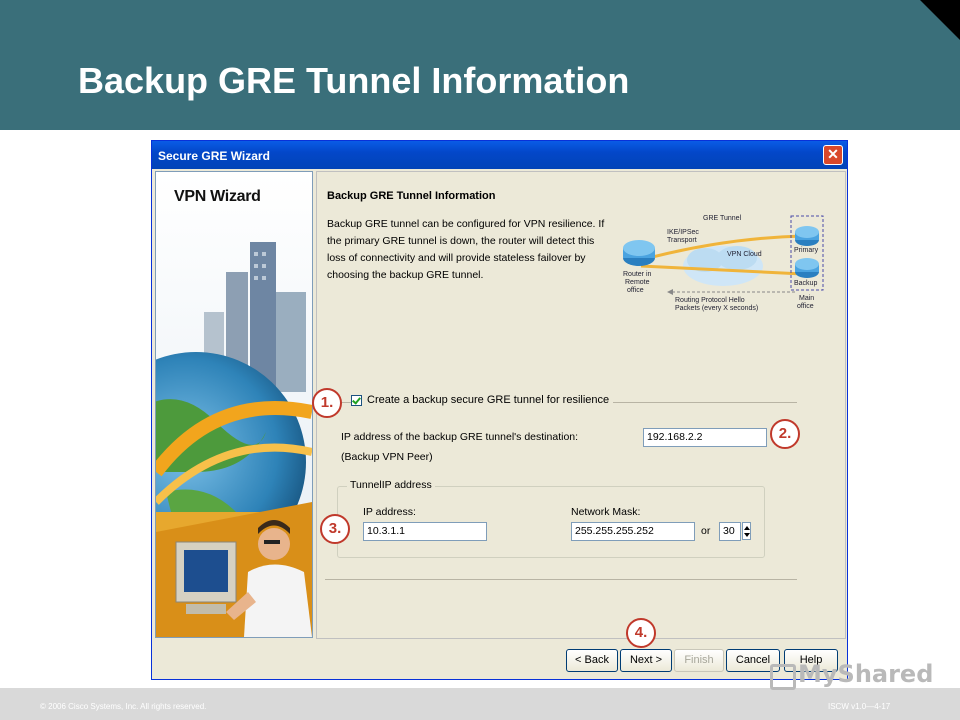 The width and height of the screenshot is (960, 720). Describe the element at coordinates (356, 400) in the screenshot. I see `create-backup-checkbox` at that location.